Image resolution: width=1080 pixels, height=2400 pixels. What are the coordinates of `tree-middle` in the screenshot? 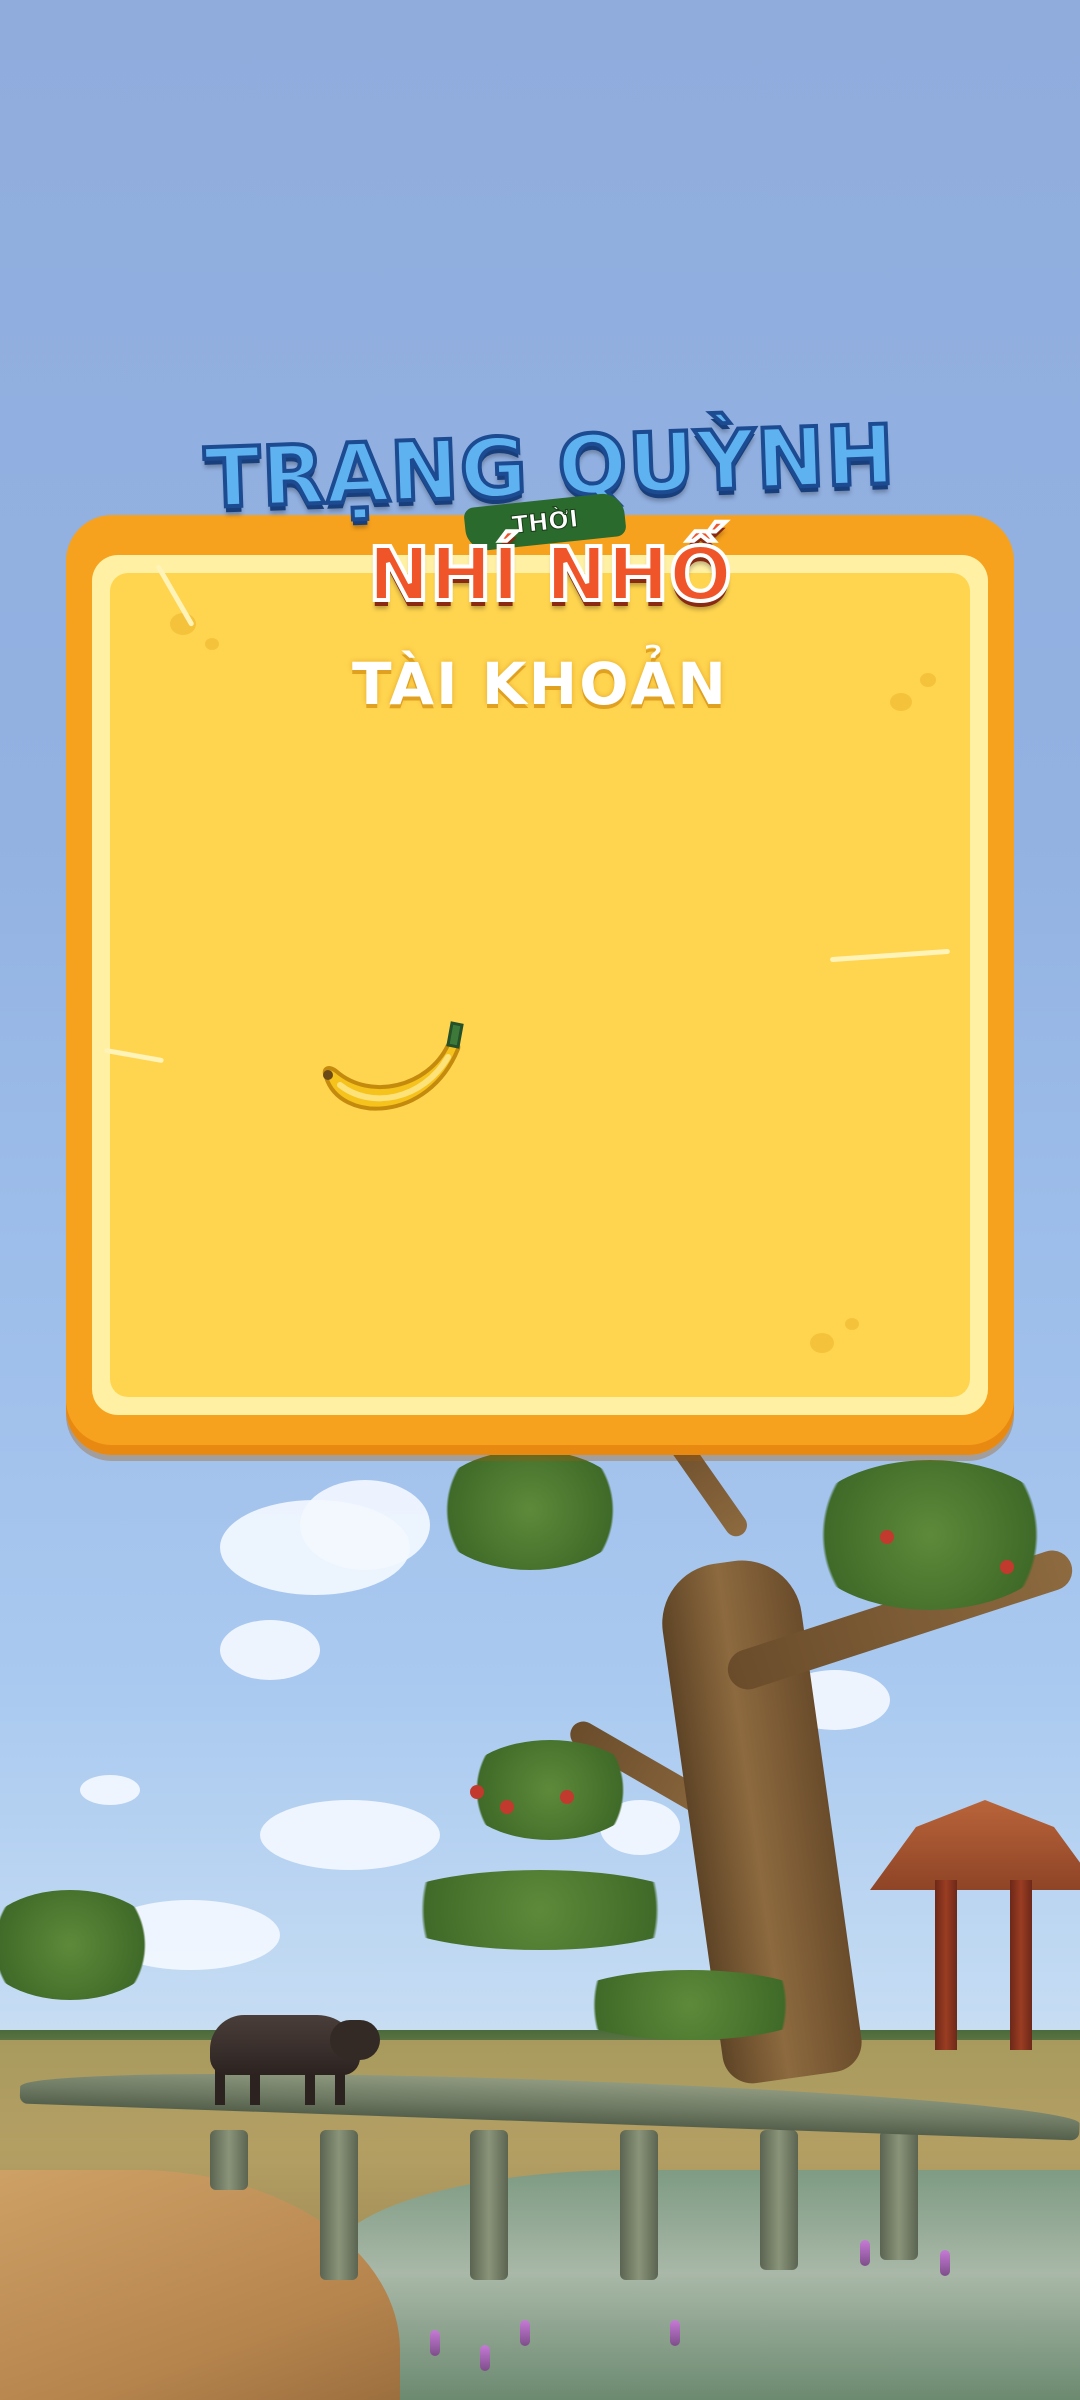 It's located at (540, 1910).